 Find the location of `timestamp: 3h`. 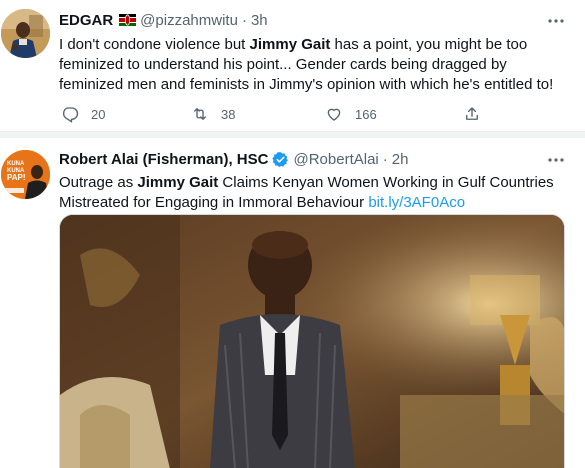

timestamp: 3h is located at coordinates (259, 20).